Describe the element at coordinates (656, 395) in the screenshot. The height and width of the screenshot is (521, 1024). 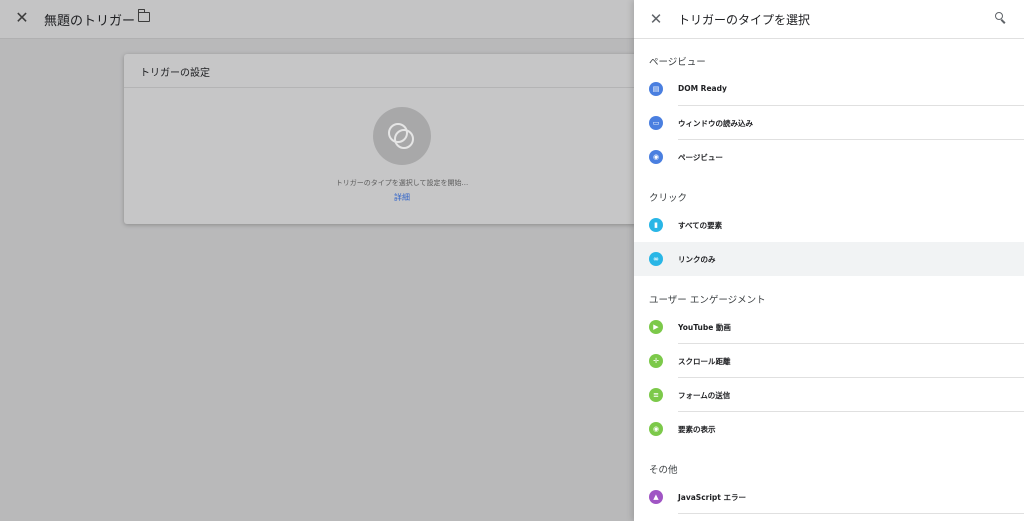
I see `form-icon: ≡` at that location.